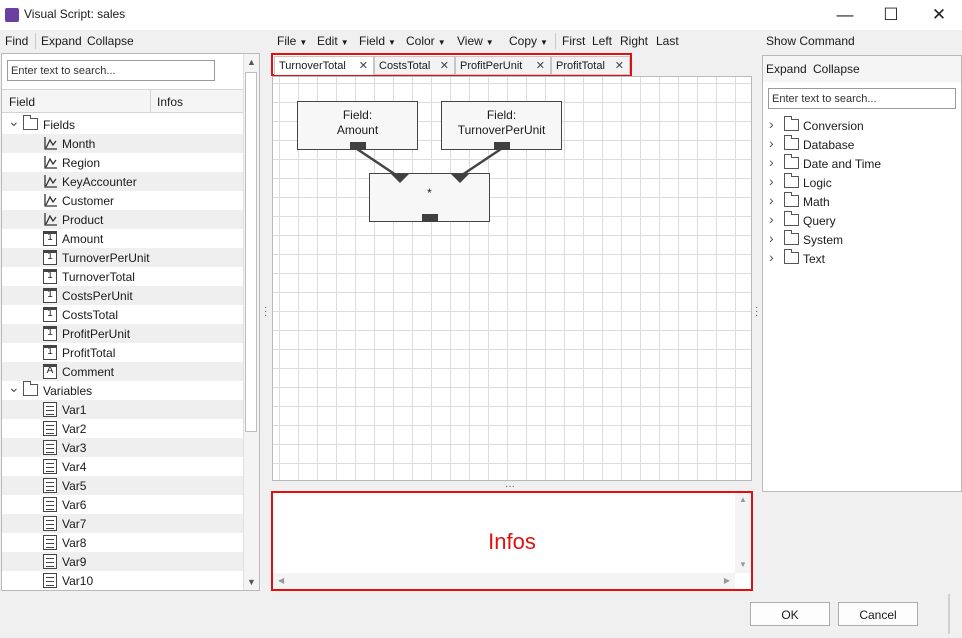  I want to click on tree-scrollbar: ▲ ▼, so click(251, 322).